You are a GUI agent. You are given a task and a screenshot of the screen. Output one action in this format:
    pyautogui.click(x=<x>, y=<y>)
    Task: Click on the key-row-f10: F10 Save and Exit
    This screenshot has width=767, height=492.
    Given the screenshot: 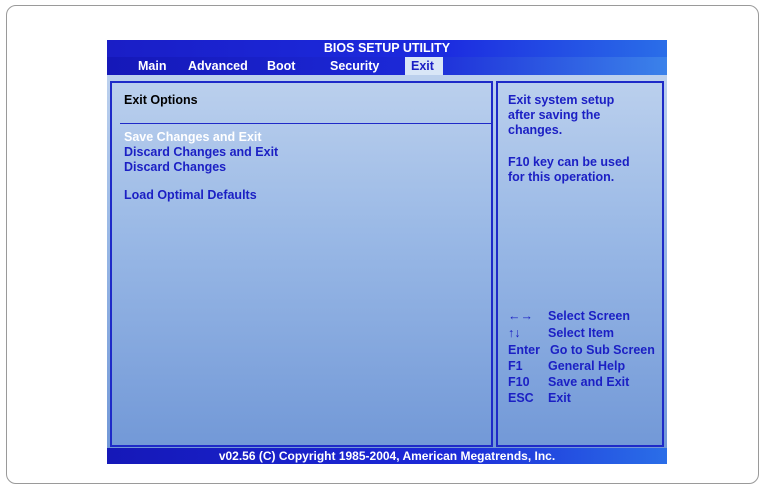 What is the action you would take?
    pyautogui.click(x=568, y=382)
    